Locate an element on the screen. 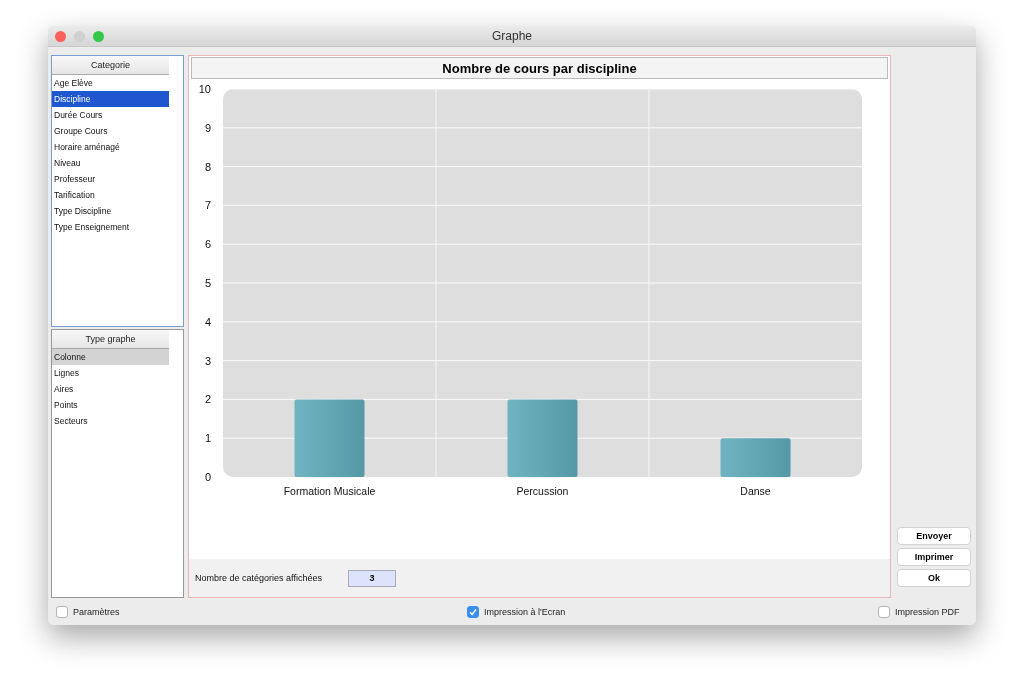 The image size is (1024, 694). y-tick-label: 1 is located at coordinates (207, 438).